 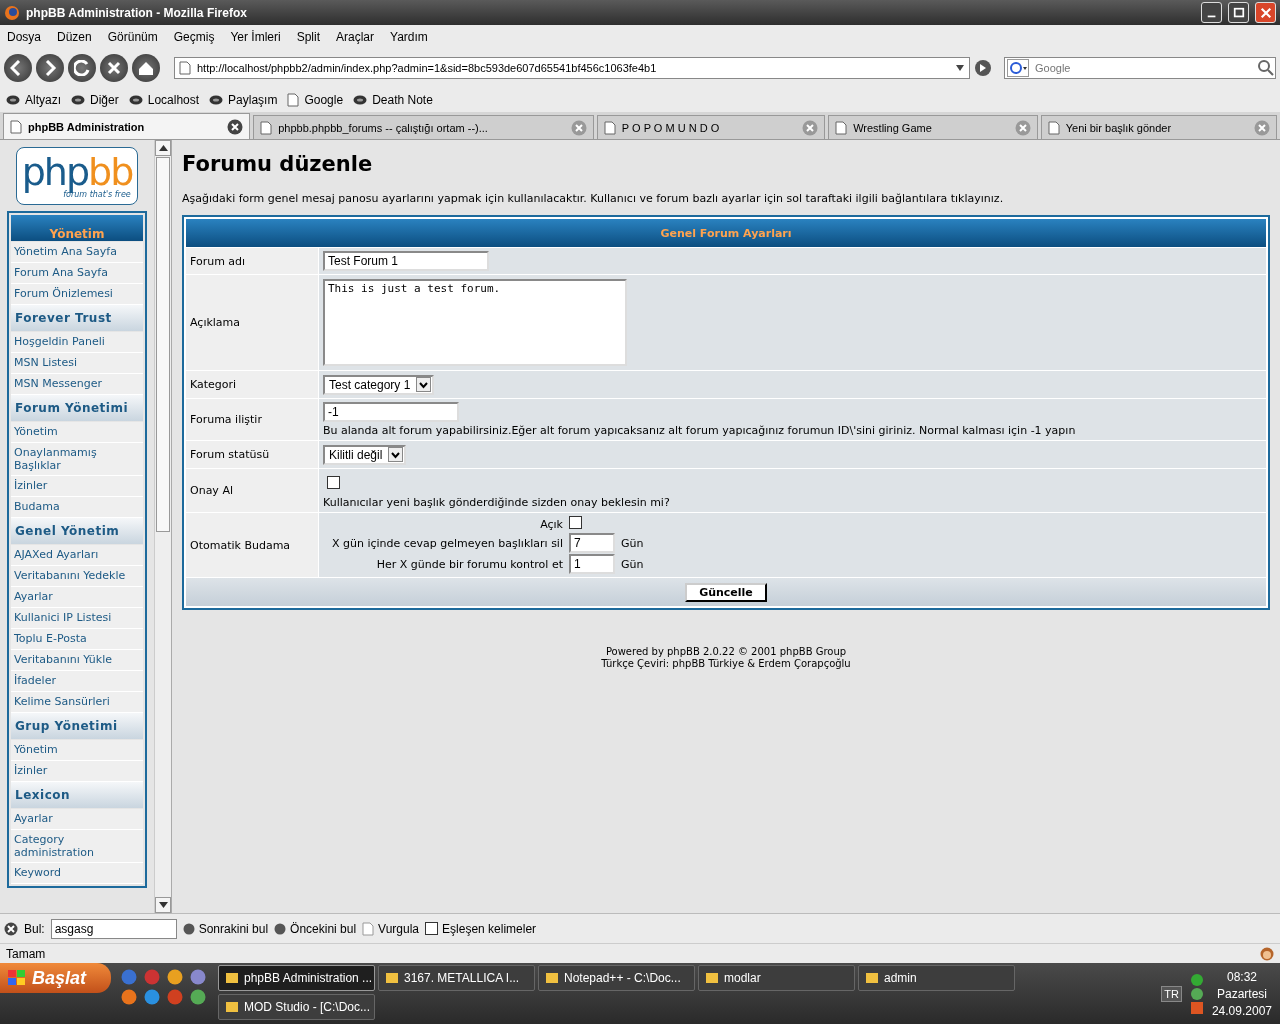 I want to click on dropdown: Kilitli değil, so click(x=365, y=454).